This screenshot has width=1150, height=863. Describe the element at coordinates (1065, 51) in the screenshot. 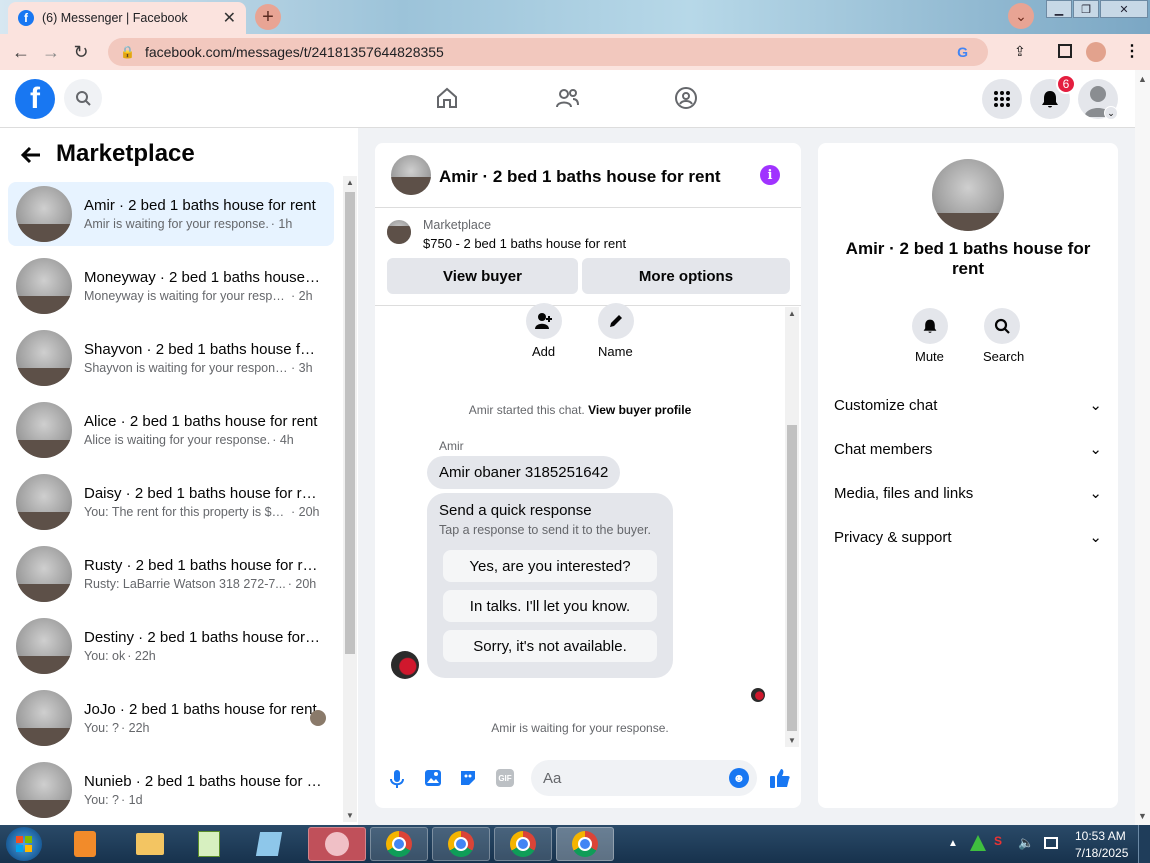

I see `side-panel-icon` at that location.